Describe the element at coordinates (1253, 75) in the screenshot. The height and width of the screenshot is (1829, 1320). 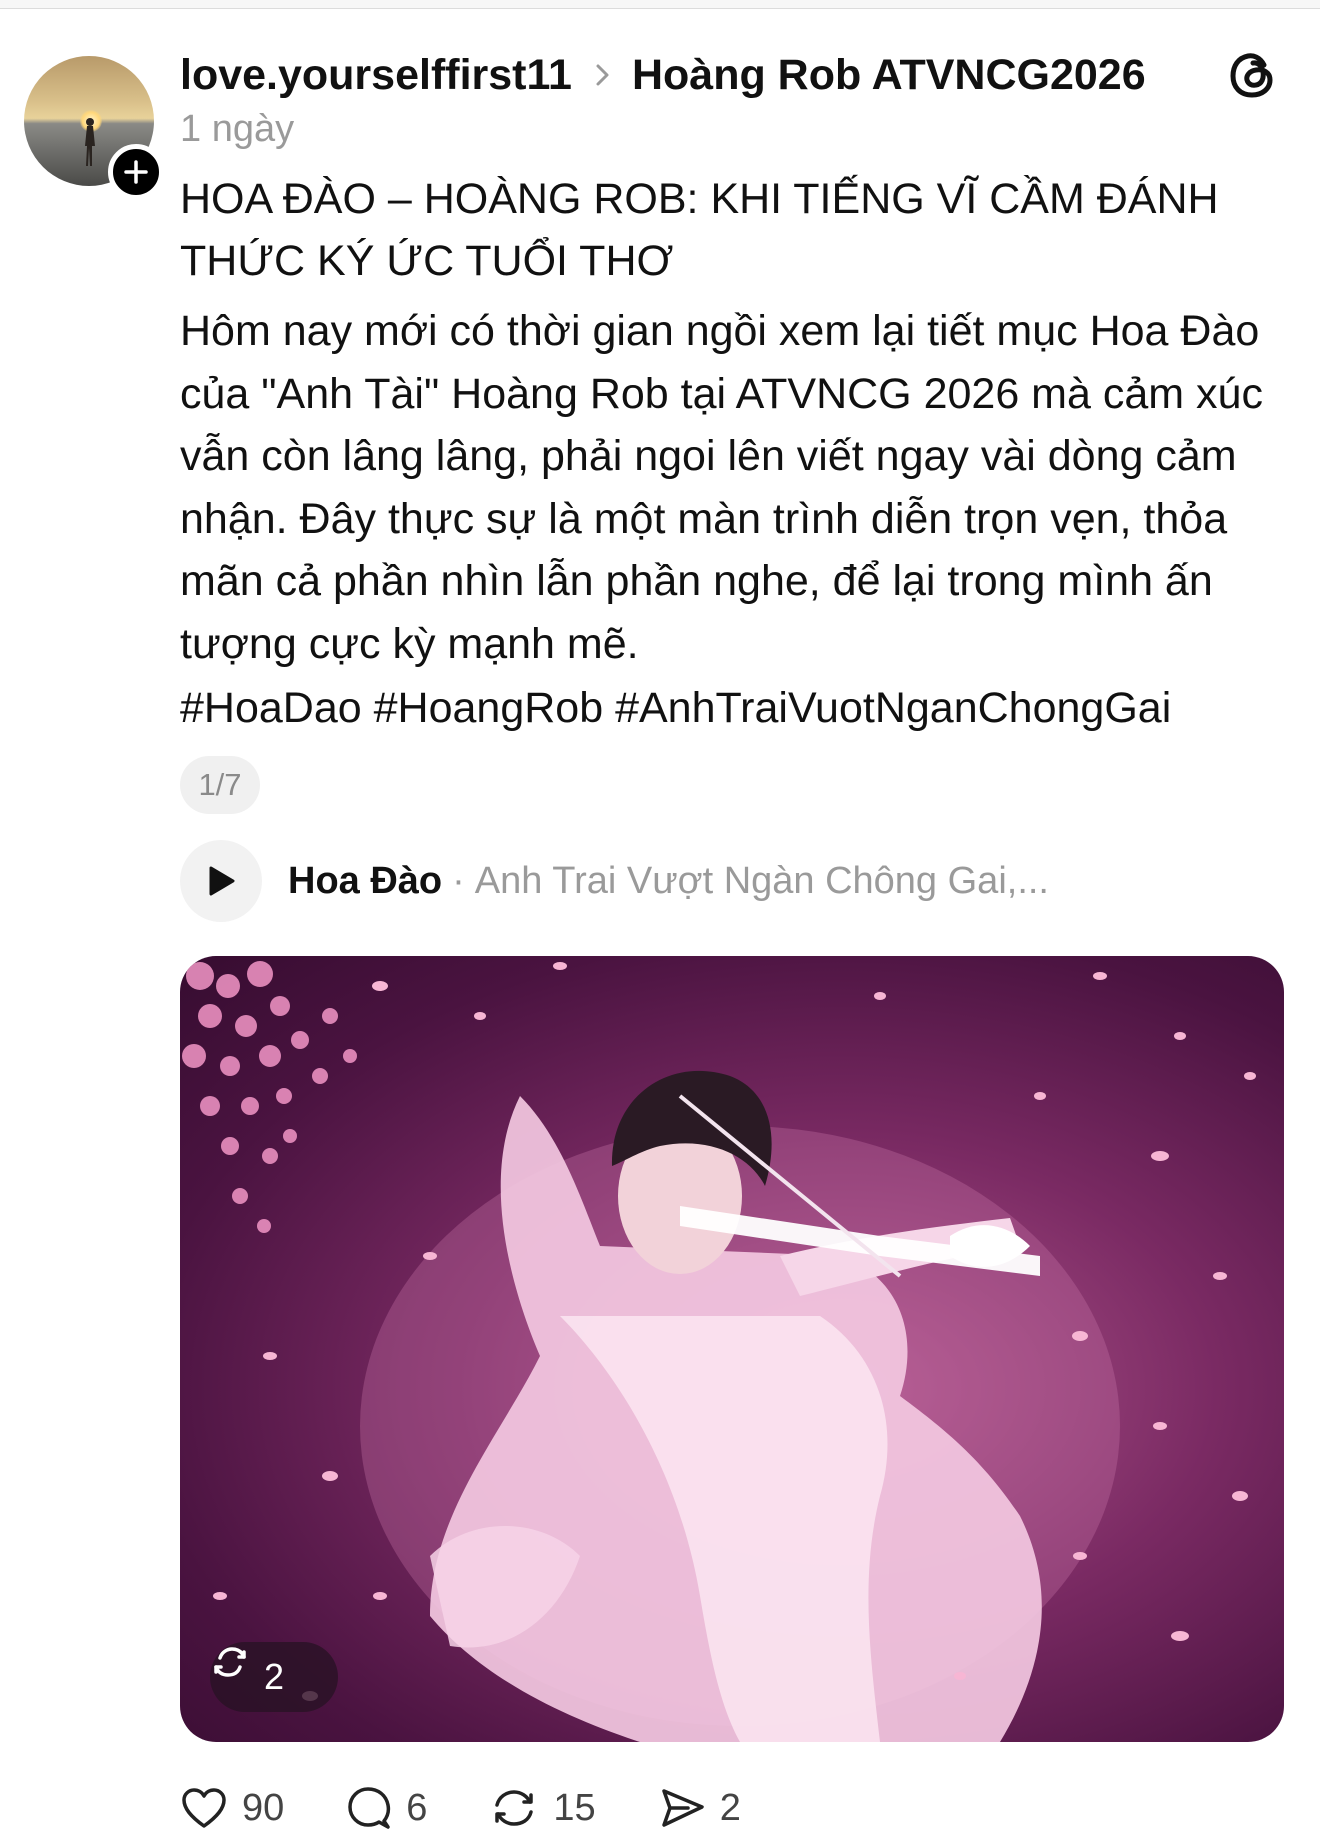
I see `threads-logo-icon` at that location.